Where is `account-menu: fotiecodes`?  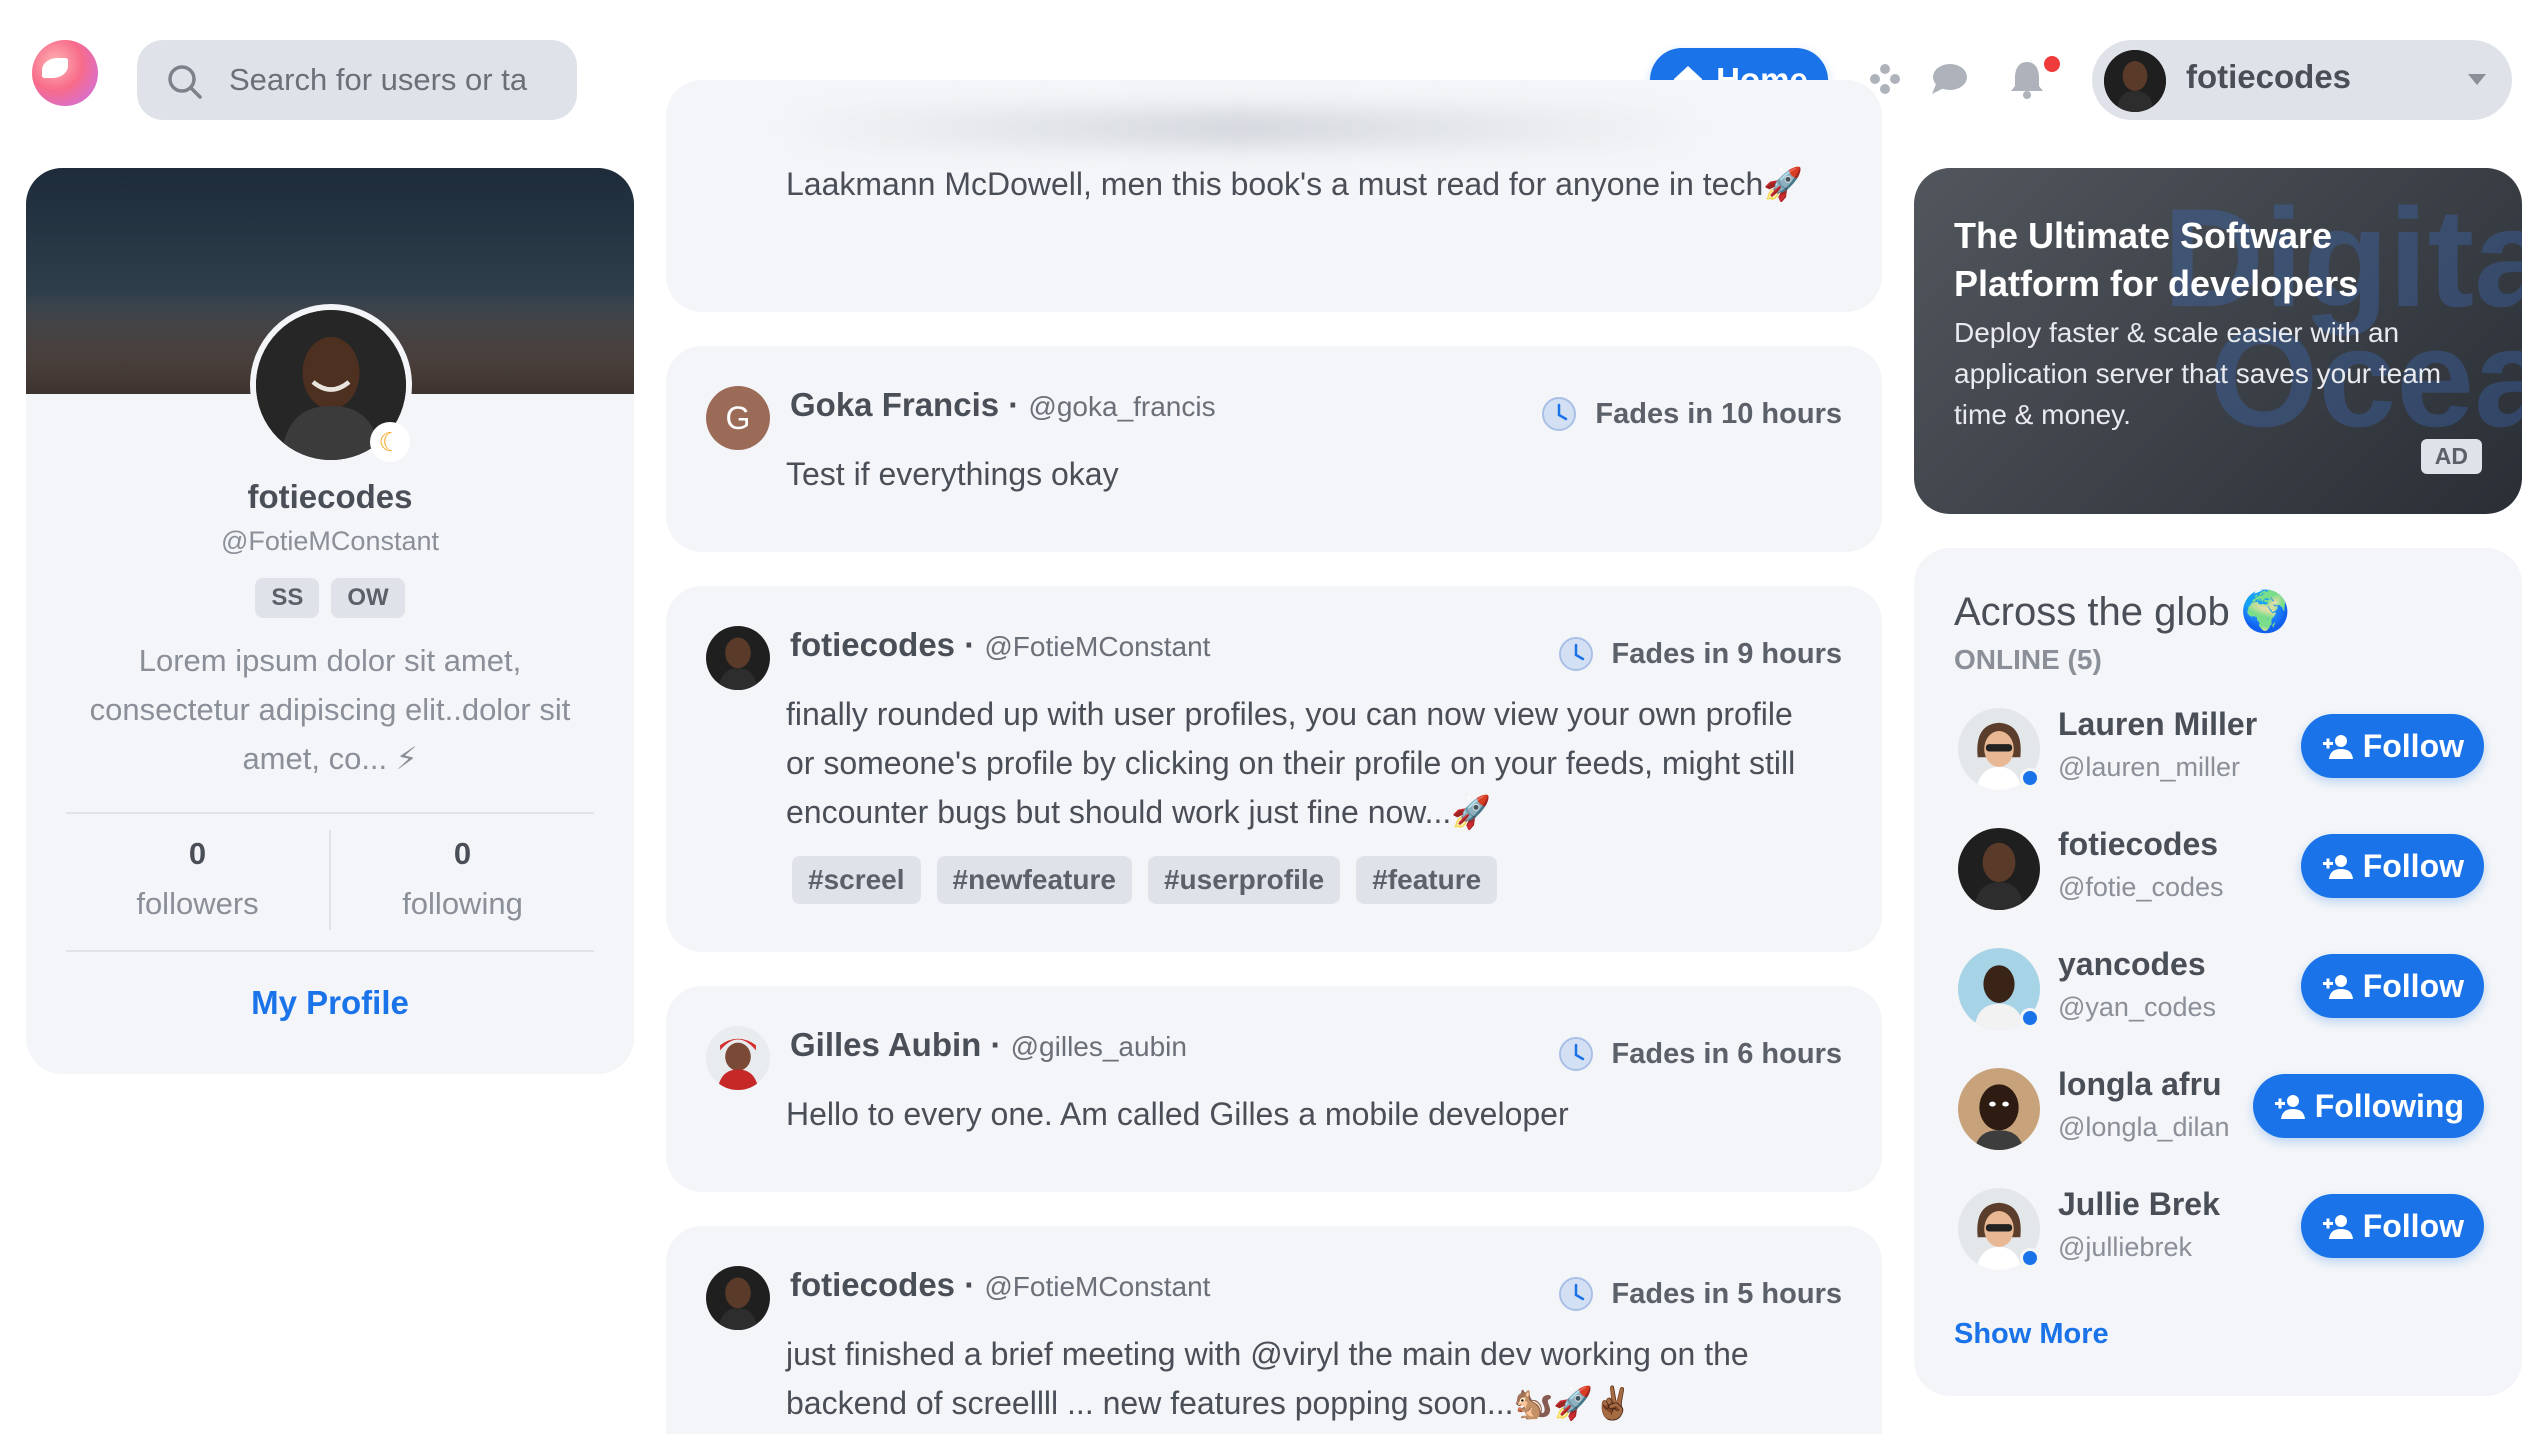
account-menu: fotiecodes is located at coordinates (2302, 80).